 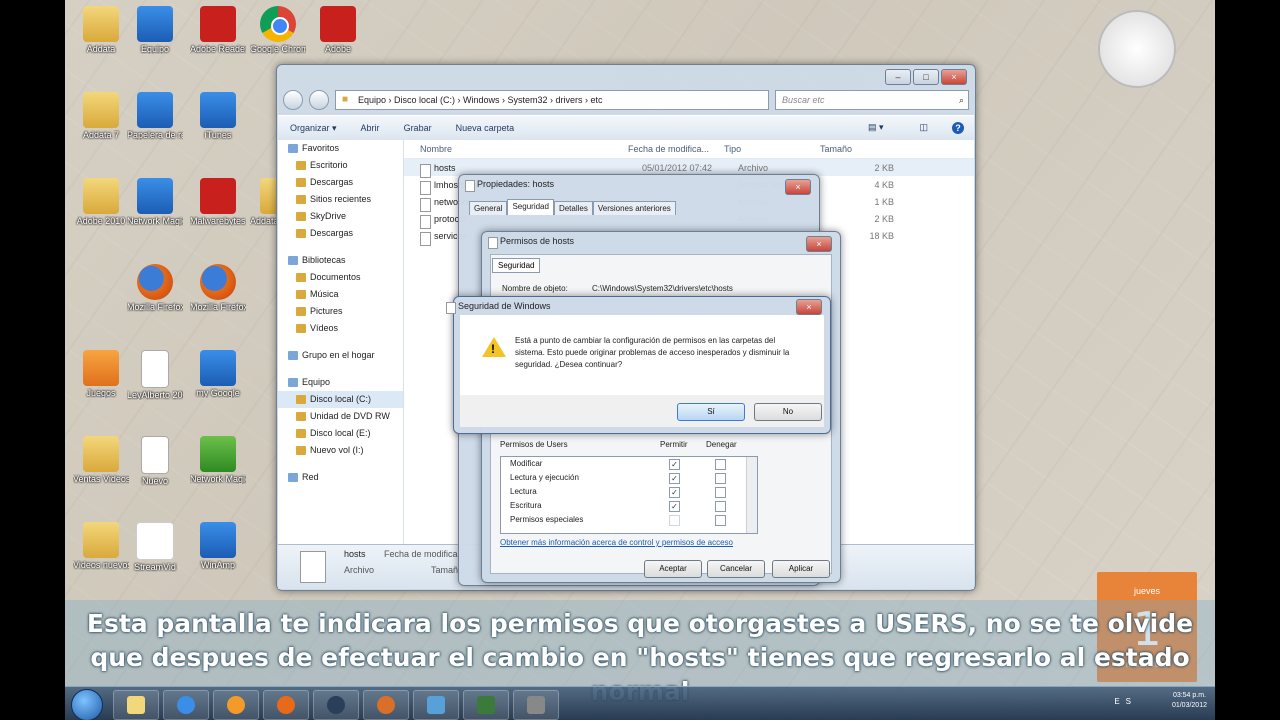 I want to click on desktop-icon: Equipo, so click(x=155, y=30).